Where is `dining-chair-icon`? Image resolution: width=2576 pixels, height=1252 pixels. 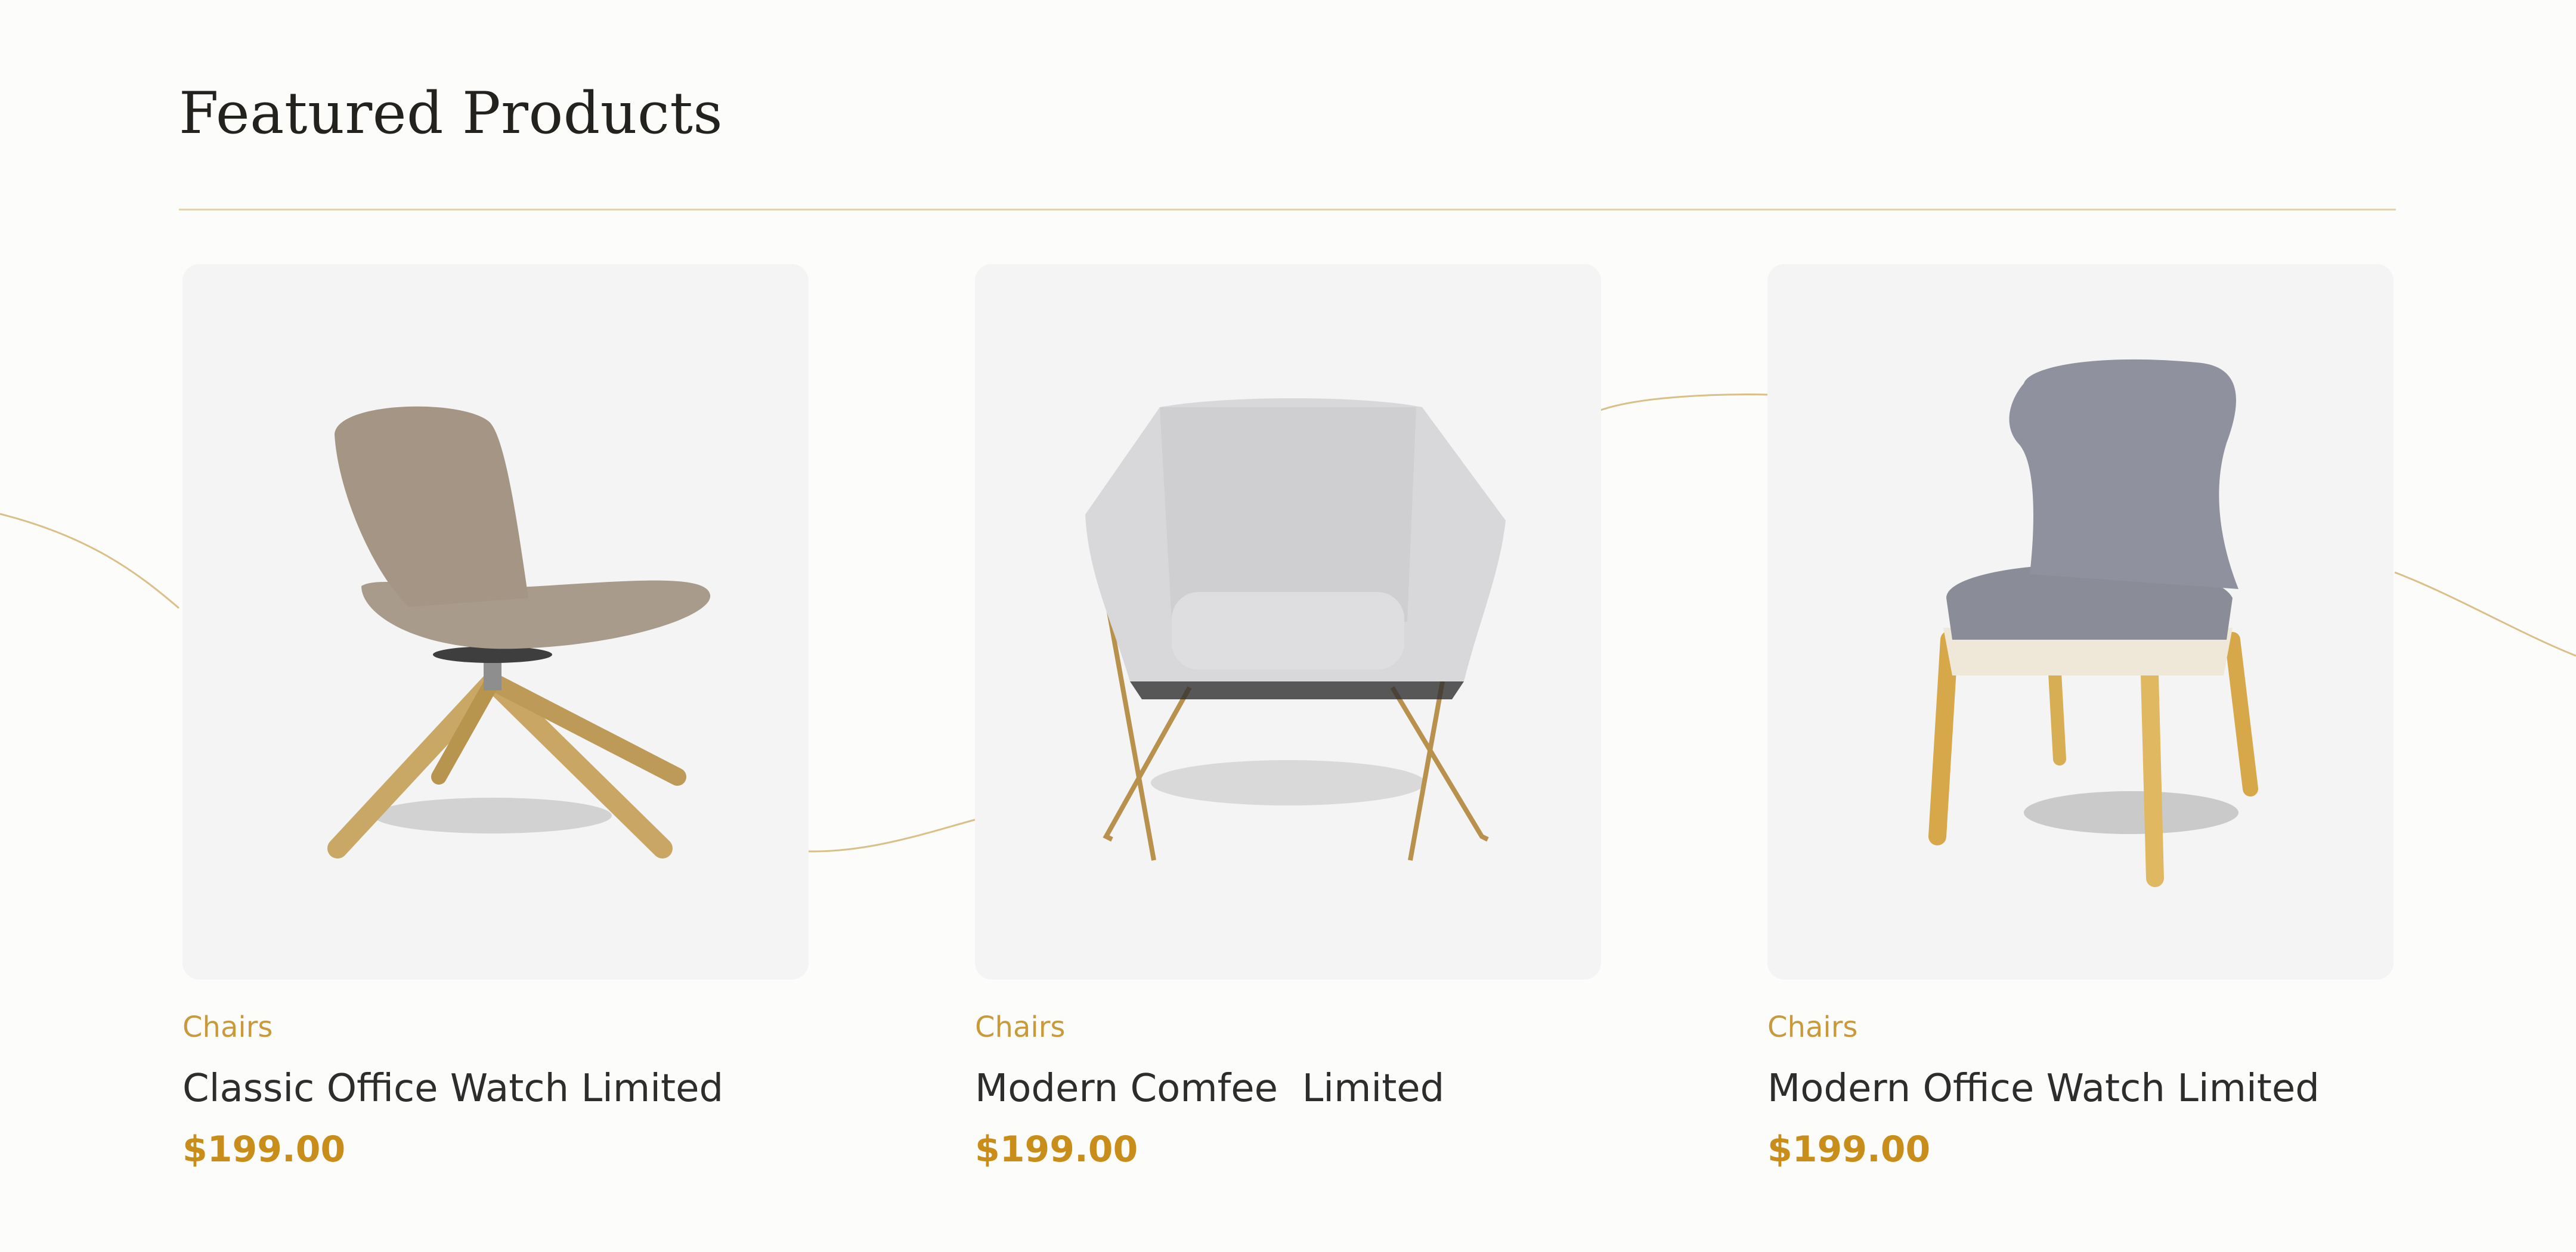 dining-chair-icon is located at coordinates (2093, 623).